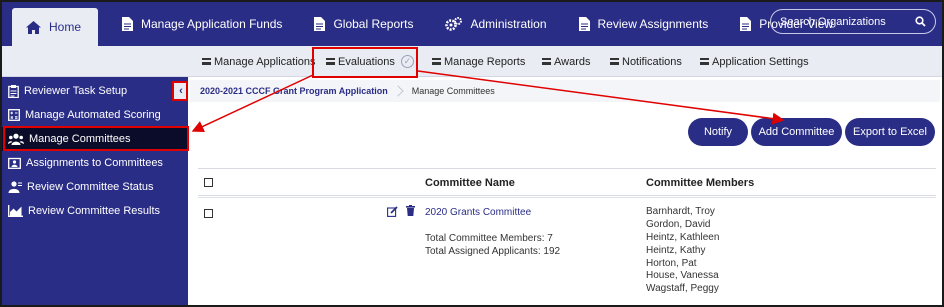 The height and width of the screenshot is (307, 944). What do you see at coordinates (601, 97) in the screenshot?
I see `arrow-to-add-committee` at bounding box center [601, 97].